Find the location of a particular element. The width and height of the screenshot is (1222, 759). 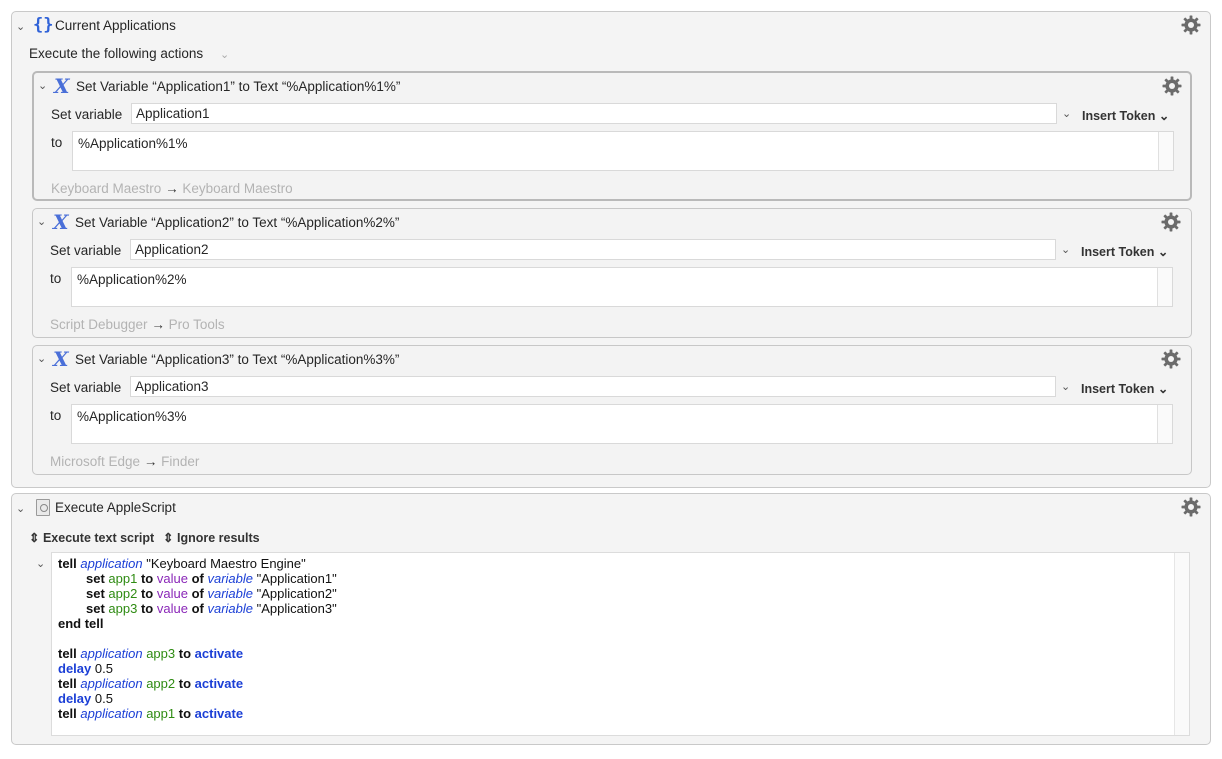

text-value-field: %Application%3% is located at coordinates (622, 424).